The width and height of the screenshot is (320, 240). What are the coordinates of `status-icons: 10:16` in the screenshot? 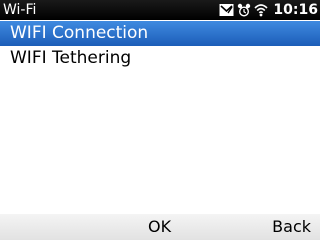 It's located at (268, 10).